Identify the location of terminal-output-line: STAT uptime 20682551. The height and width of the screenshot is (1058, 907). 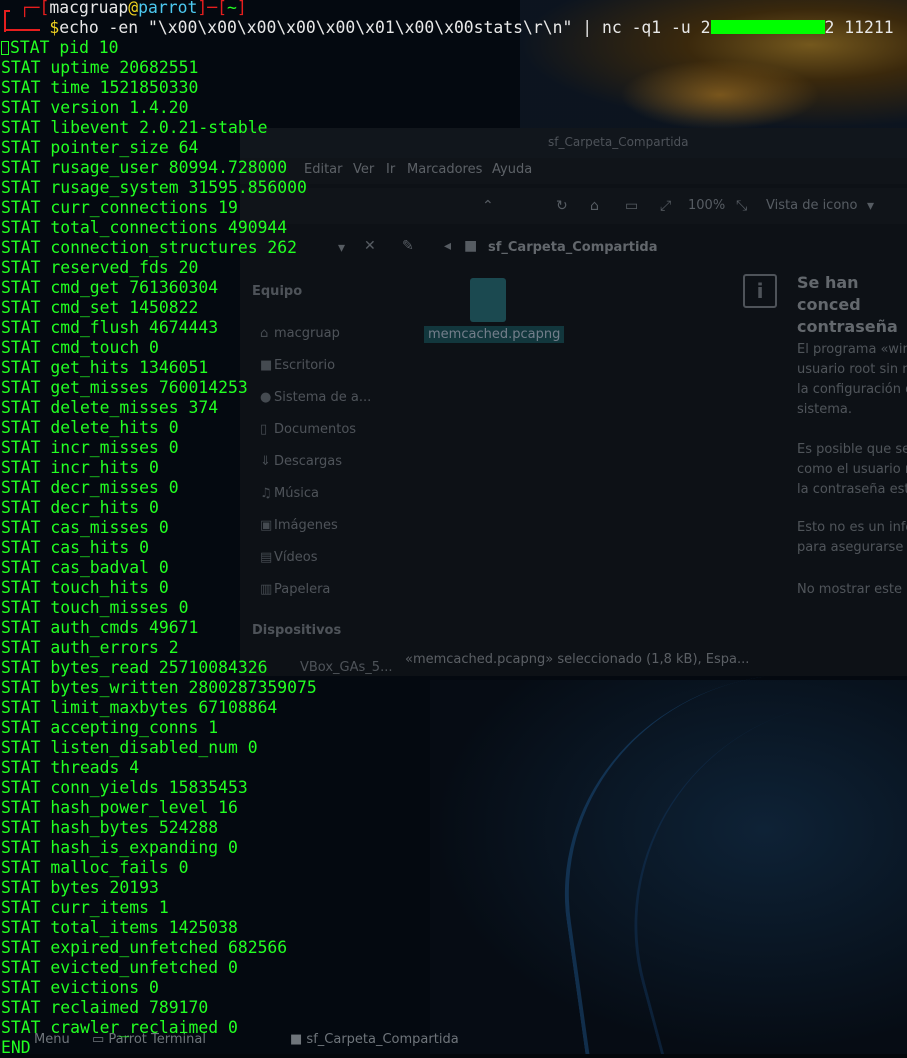
(100, 67).